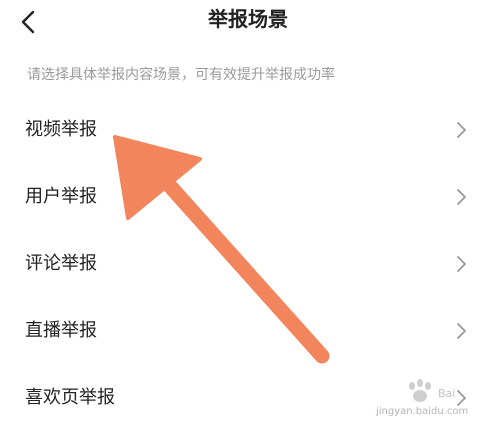  Describe the element at coordinates (248, 19) in the screenshot. I see `page-title: 举报场景` at that location.